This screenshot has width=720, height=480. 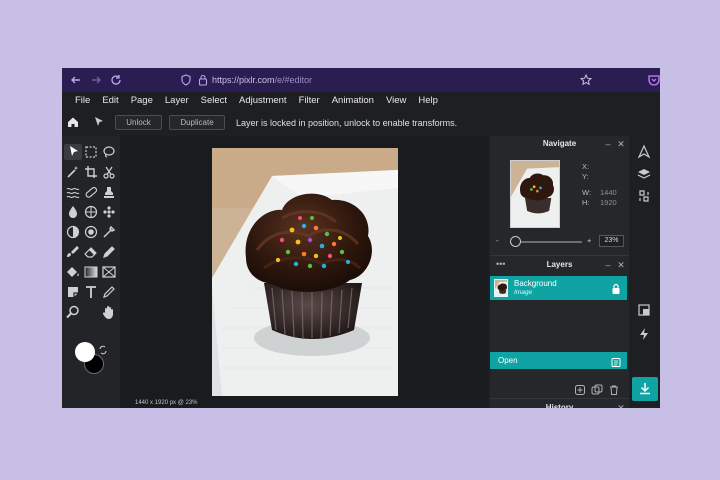 What do you see at coordinates (76, 80) in the screenshot?
I see `back-arrow-icon` at bounding box center [76, 80].